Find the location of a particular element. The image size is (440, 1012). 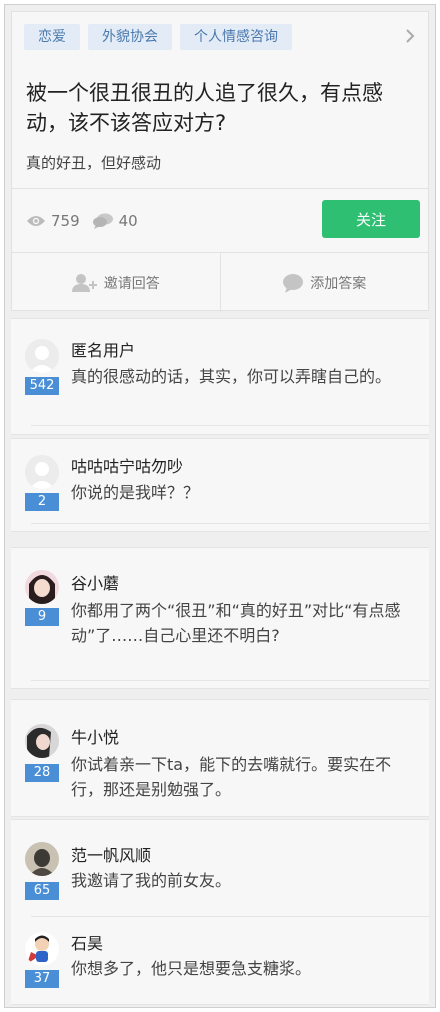

answer-text: 我邀请了我的前女友。 is located at coordinates (243, 880).